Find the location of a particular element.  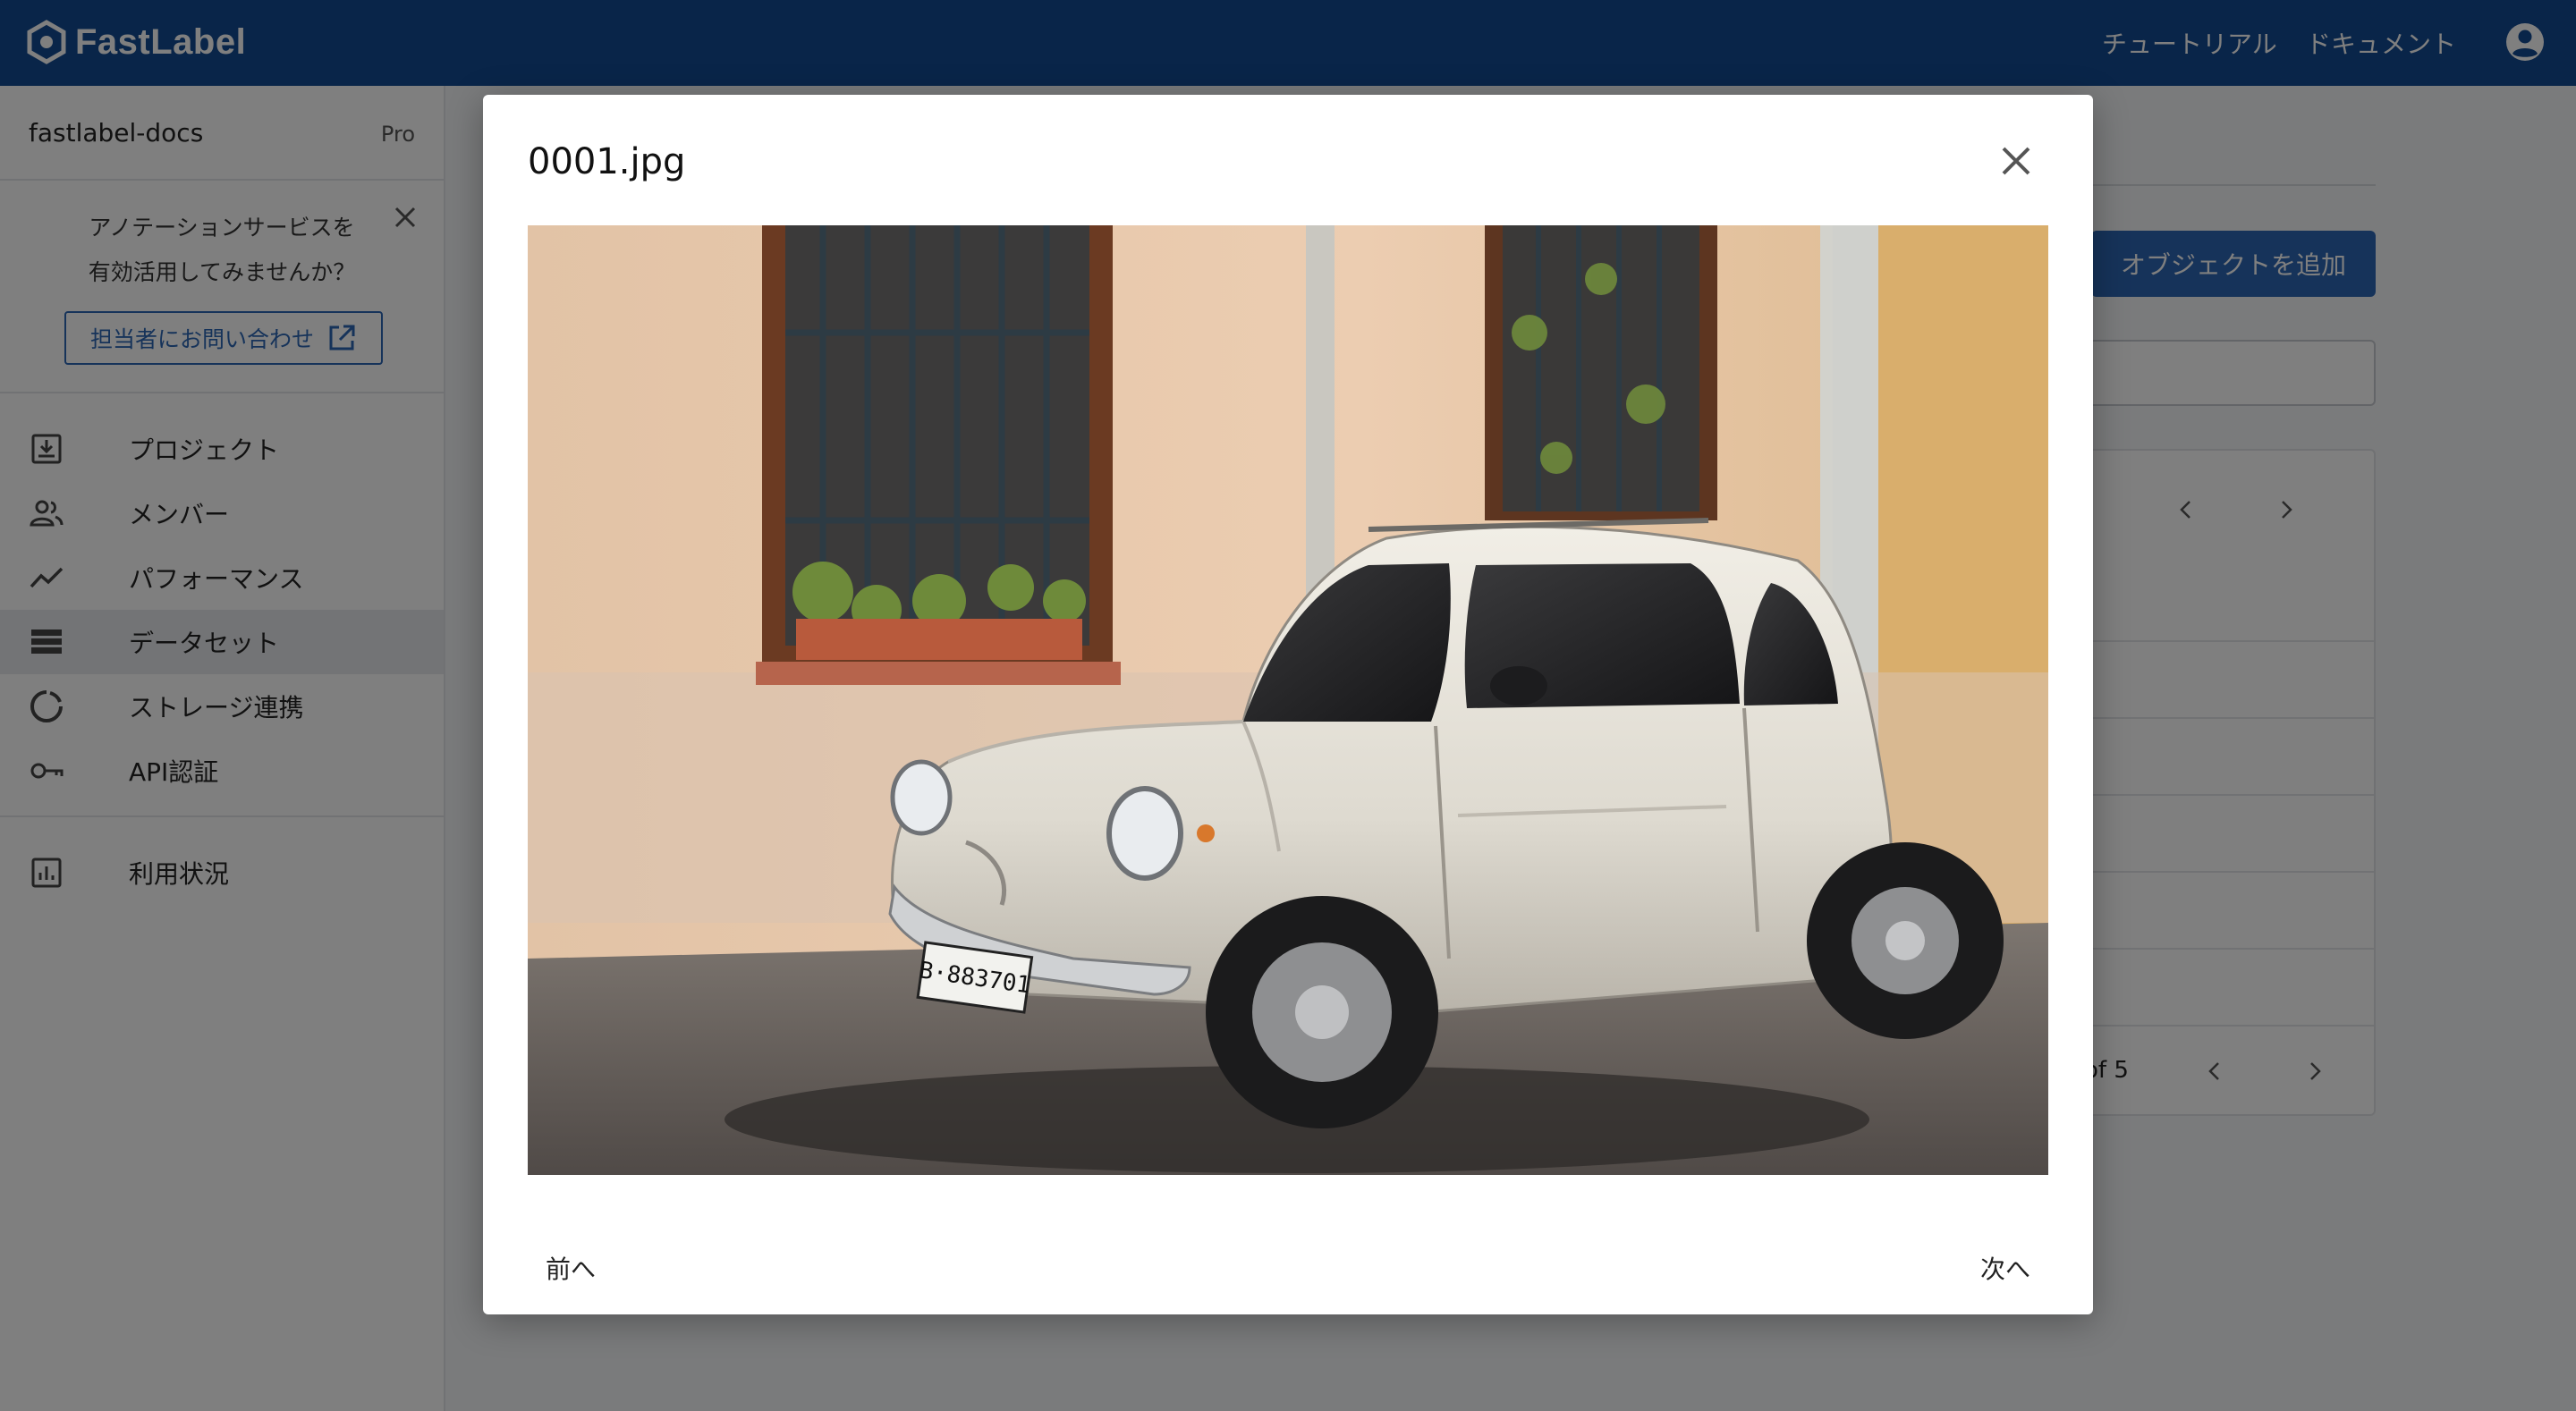

dialog-title: 0001.jpg is located at coordinates (607, 162).